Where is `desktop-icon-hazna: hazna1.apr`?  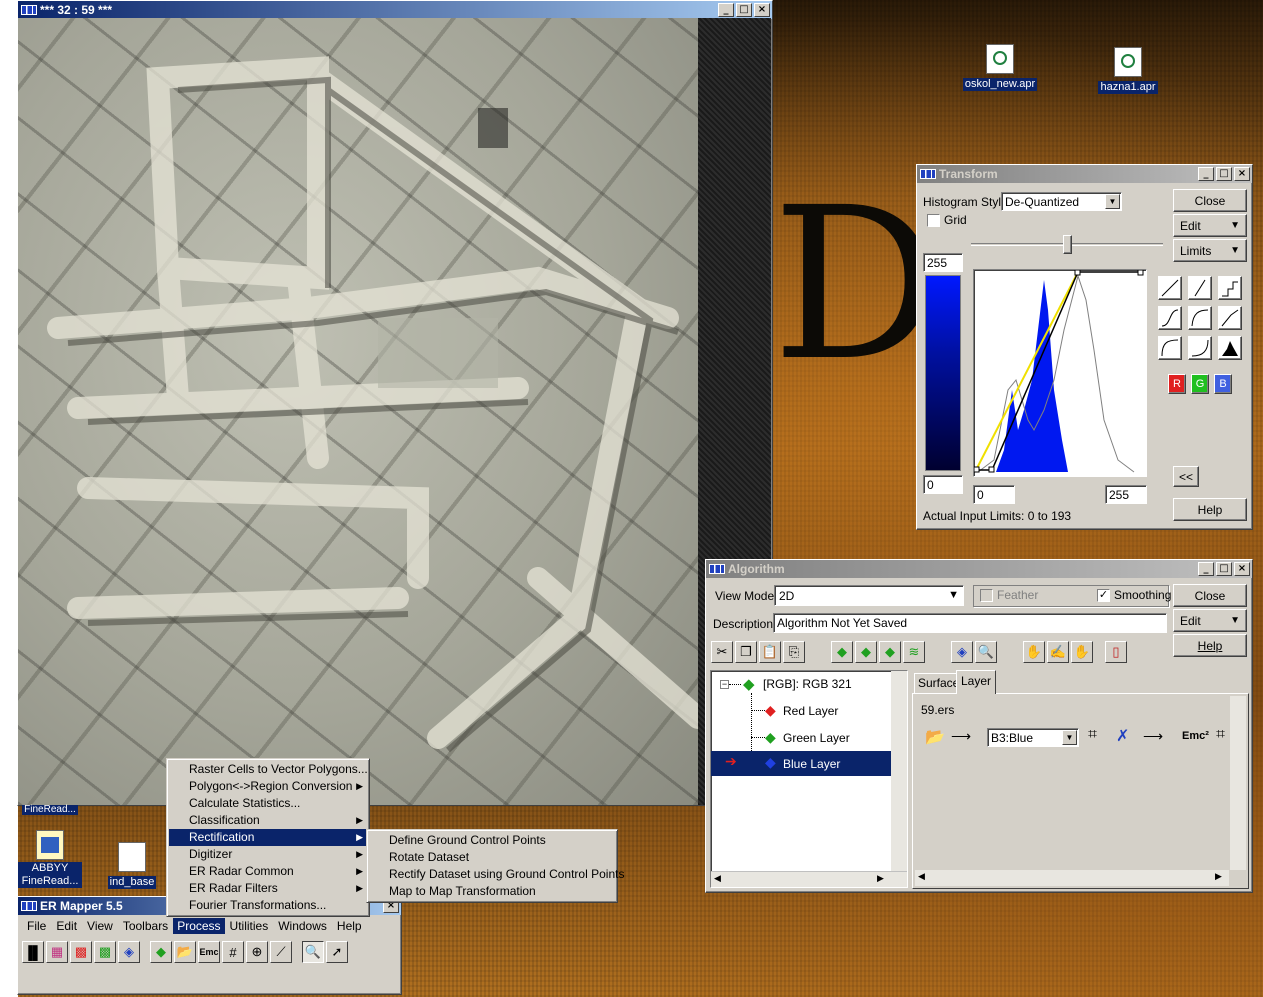
desktop-icon-hazna: hazna1.apr is located at coordinates (1128, 70).